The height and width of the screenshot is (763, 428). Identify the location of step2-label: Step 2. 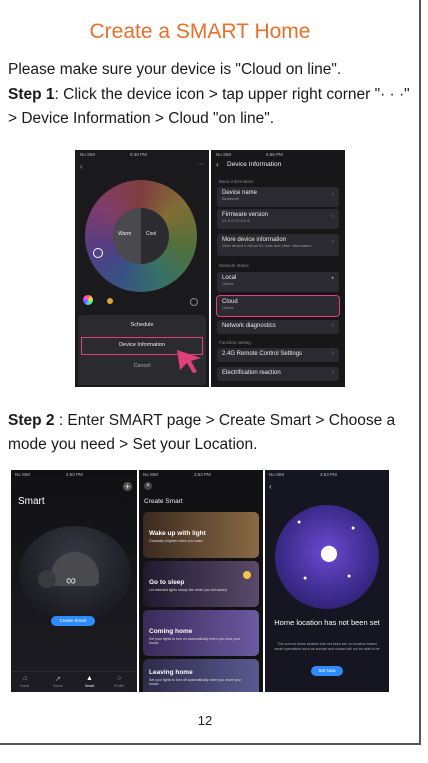
(31, 420).